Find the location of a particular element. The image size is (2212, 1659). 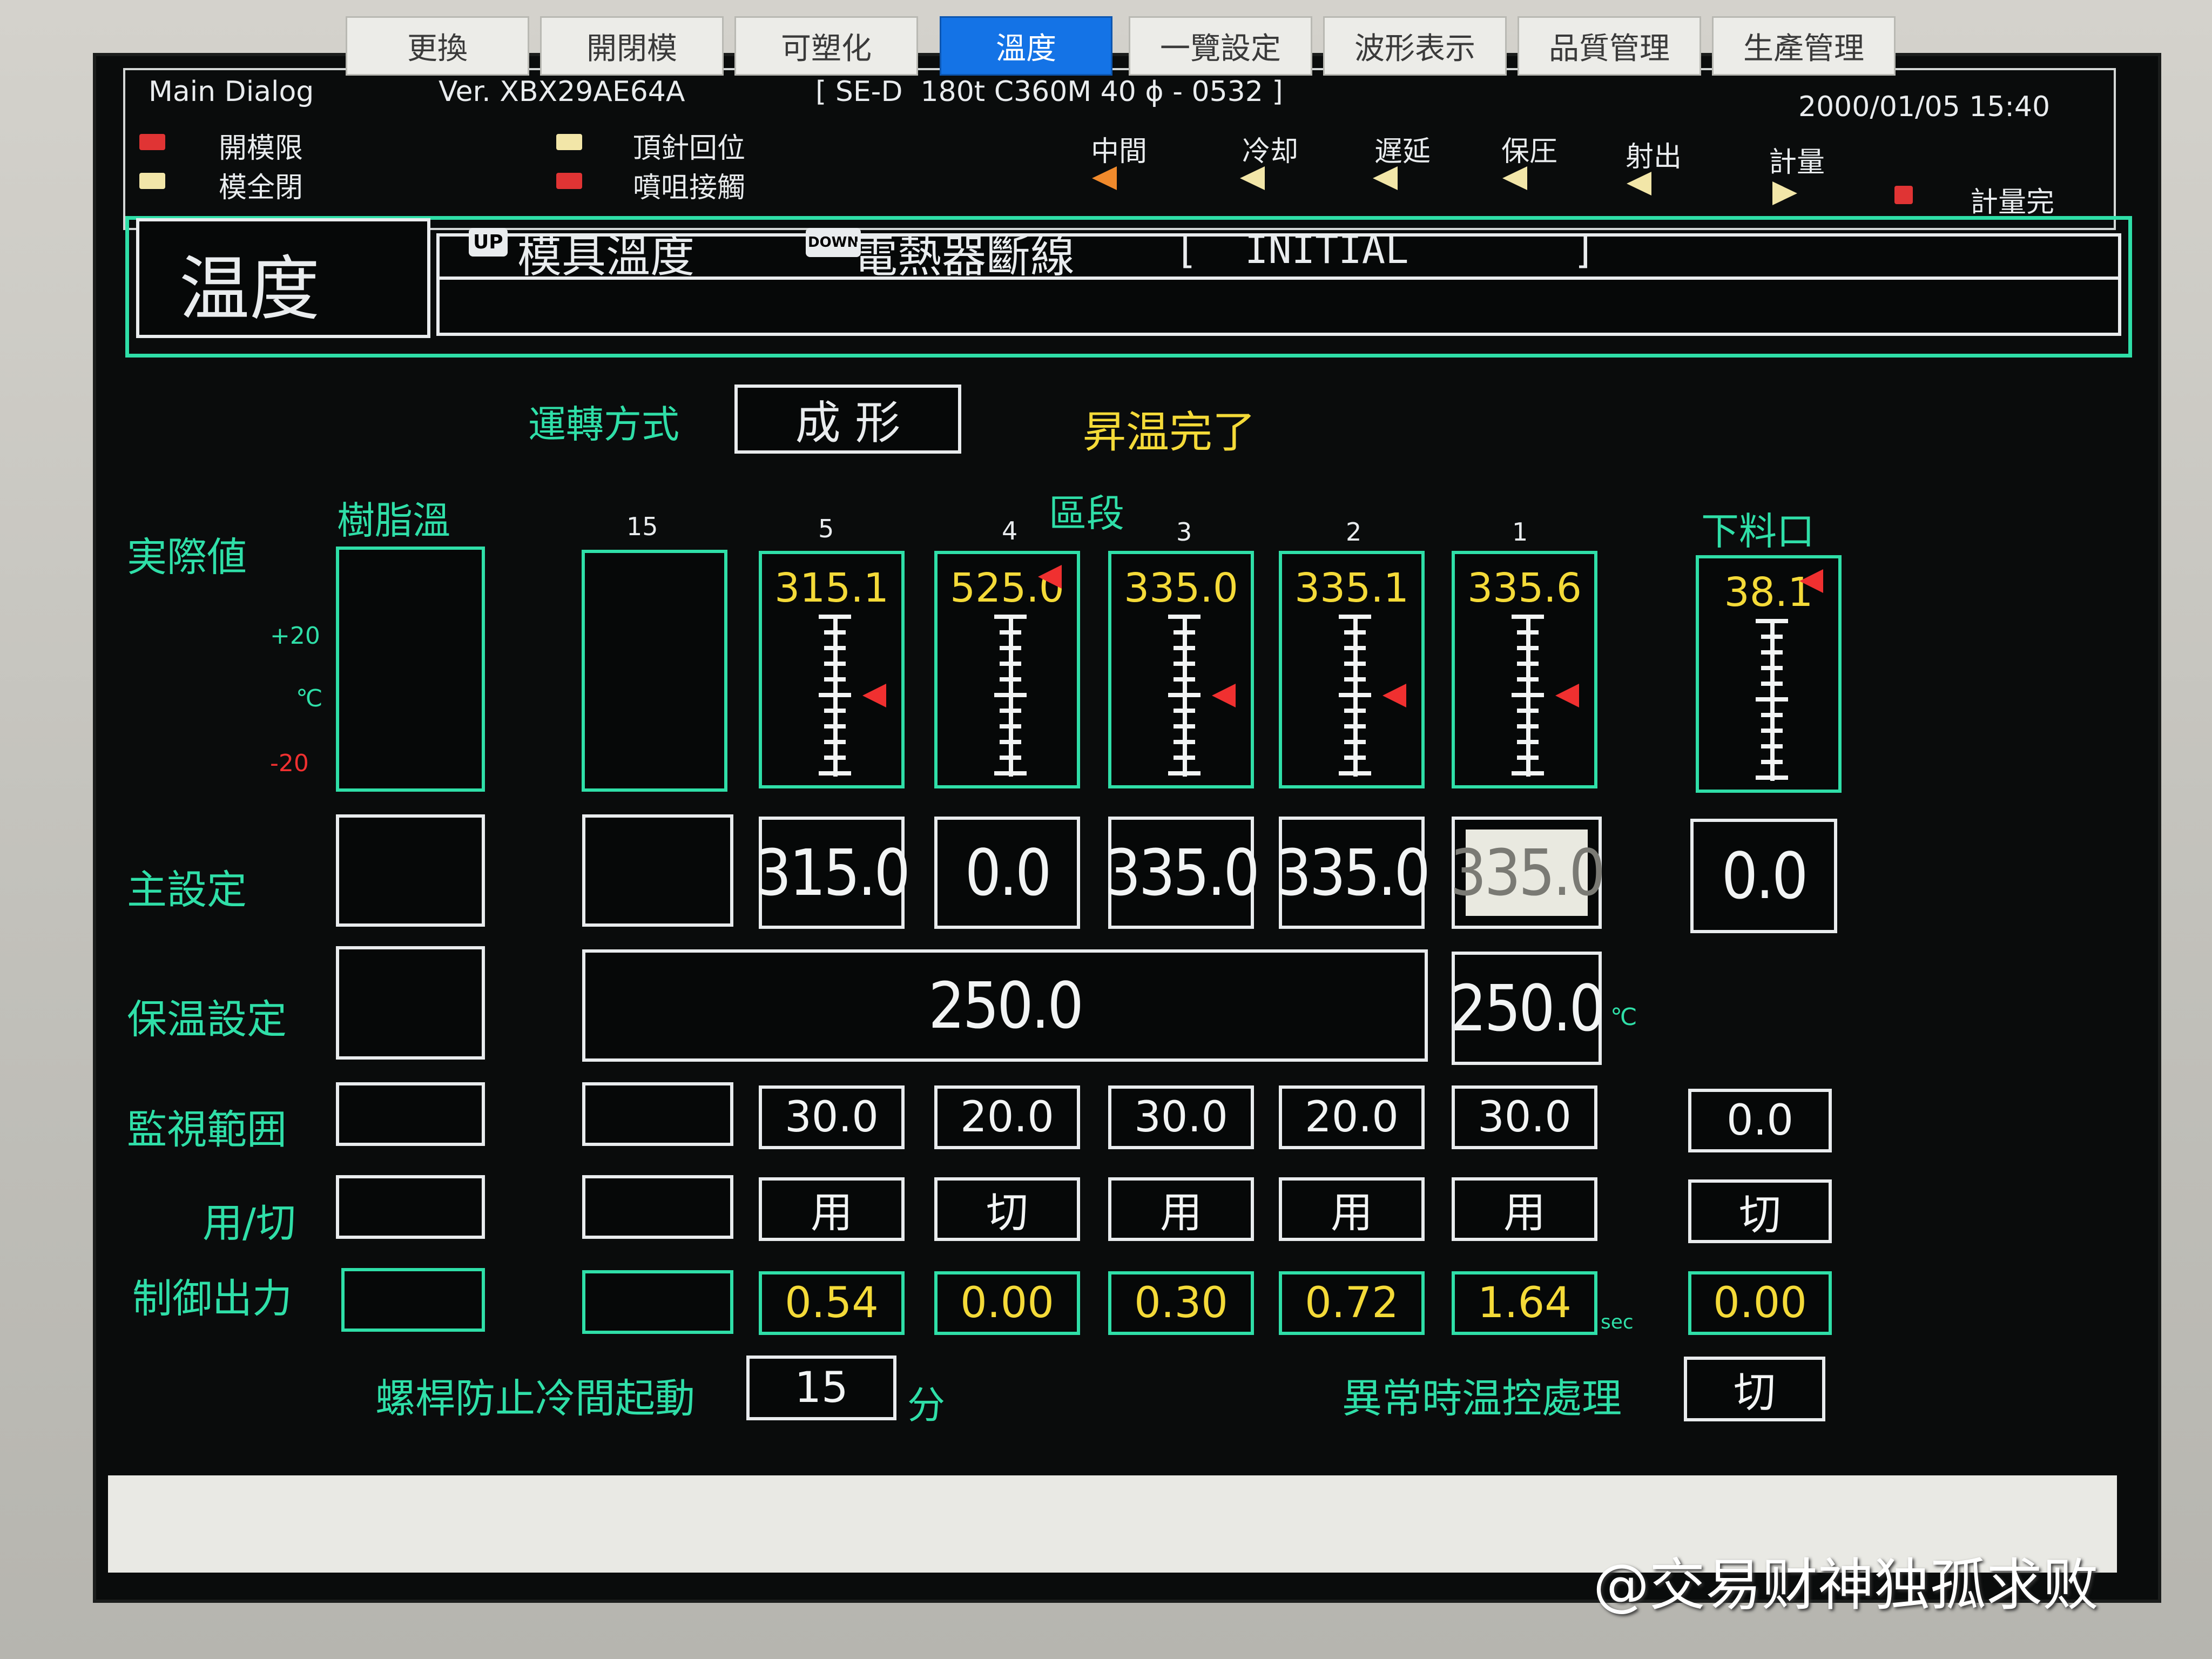

feed-monitor: 0.0 is located at coordinates (1760, 1120).